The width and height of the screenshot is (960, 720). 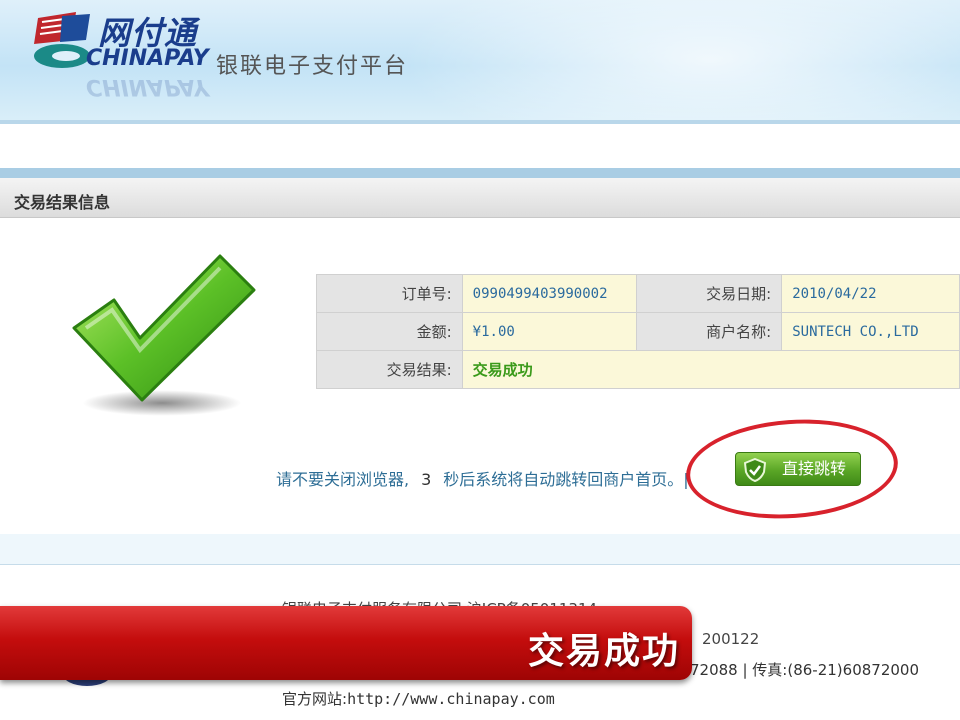 What do you see at coordinates (792, 469) in the screenshot?
I see `highlight-circle` at bounding box center [792, 469].